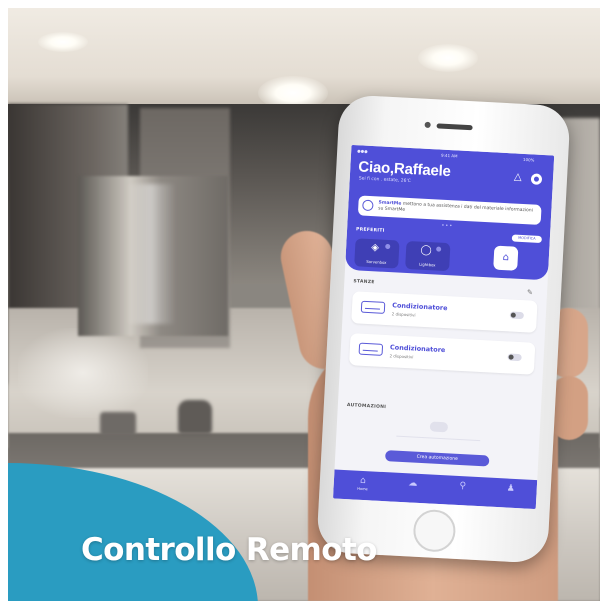 This screenshot has height=609, width=608. What do you see at coordinates (511, 488) in the screenshot?
I see `user-icon: ♟` at bounding box center [511, 488].